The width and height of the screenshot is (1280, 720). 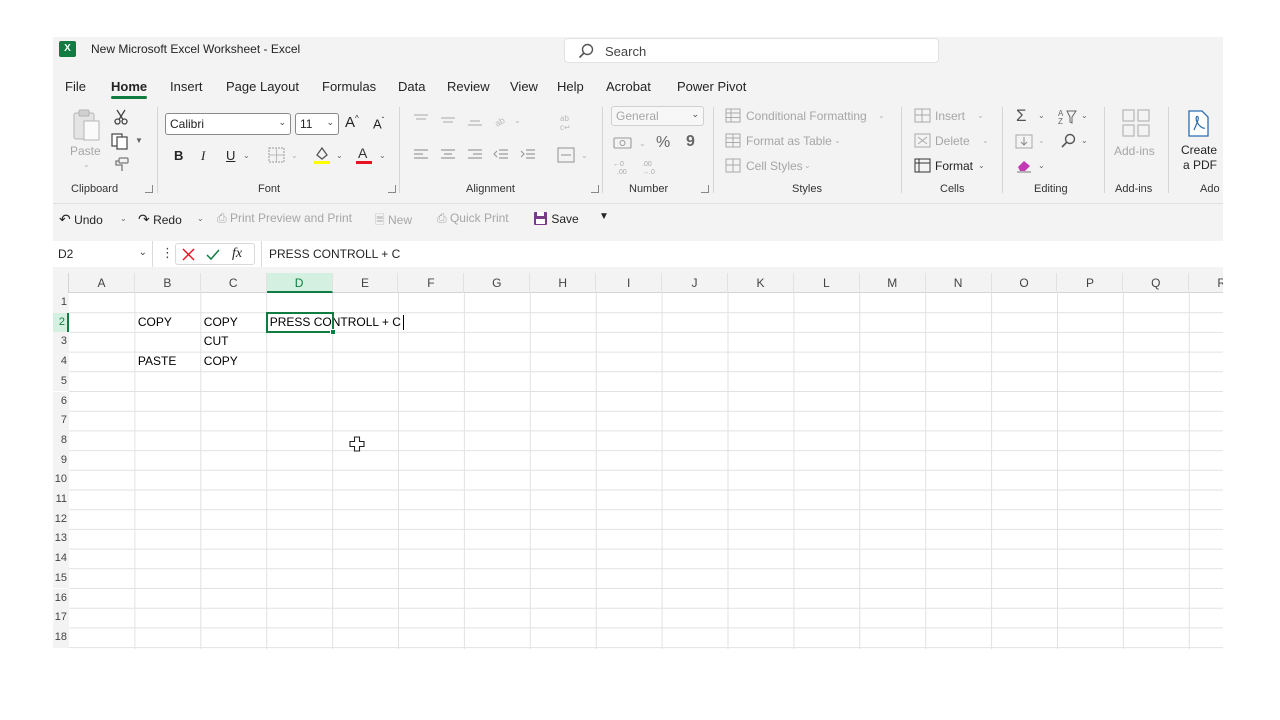 What do you see at coordinates (623, 143) in the screenshot?
I see `accounting-format-icon` at bounding box center [623, 143].